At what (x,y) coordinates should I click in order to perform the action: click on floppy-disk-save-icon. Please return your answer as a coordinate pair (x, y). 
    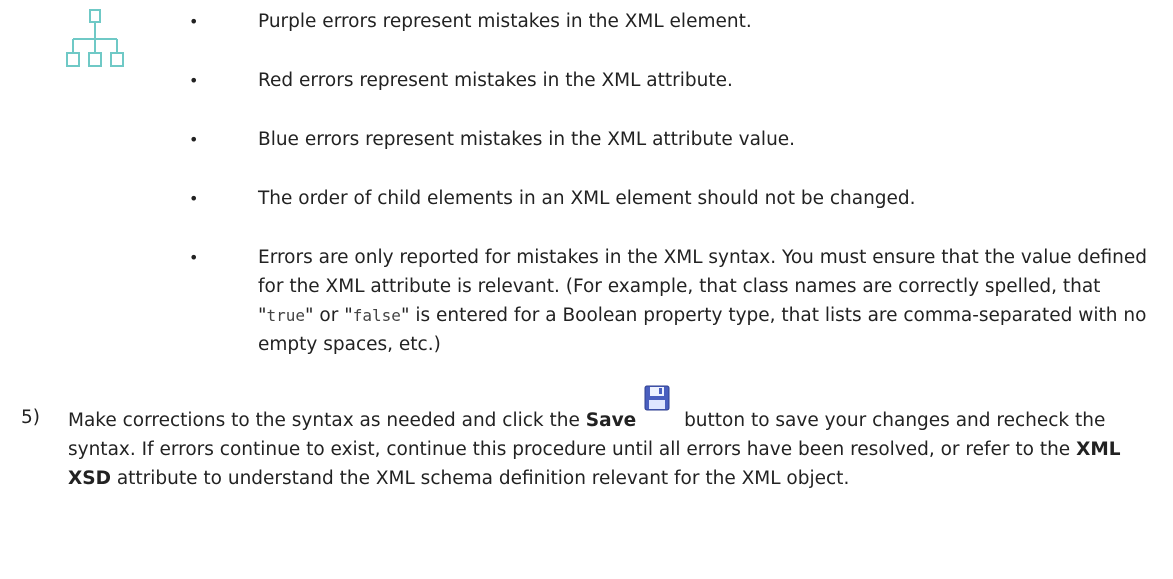
    Looking at the image, I should click on (657, 398).